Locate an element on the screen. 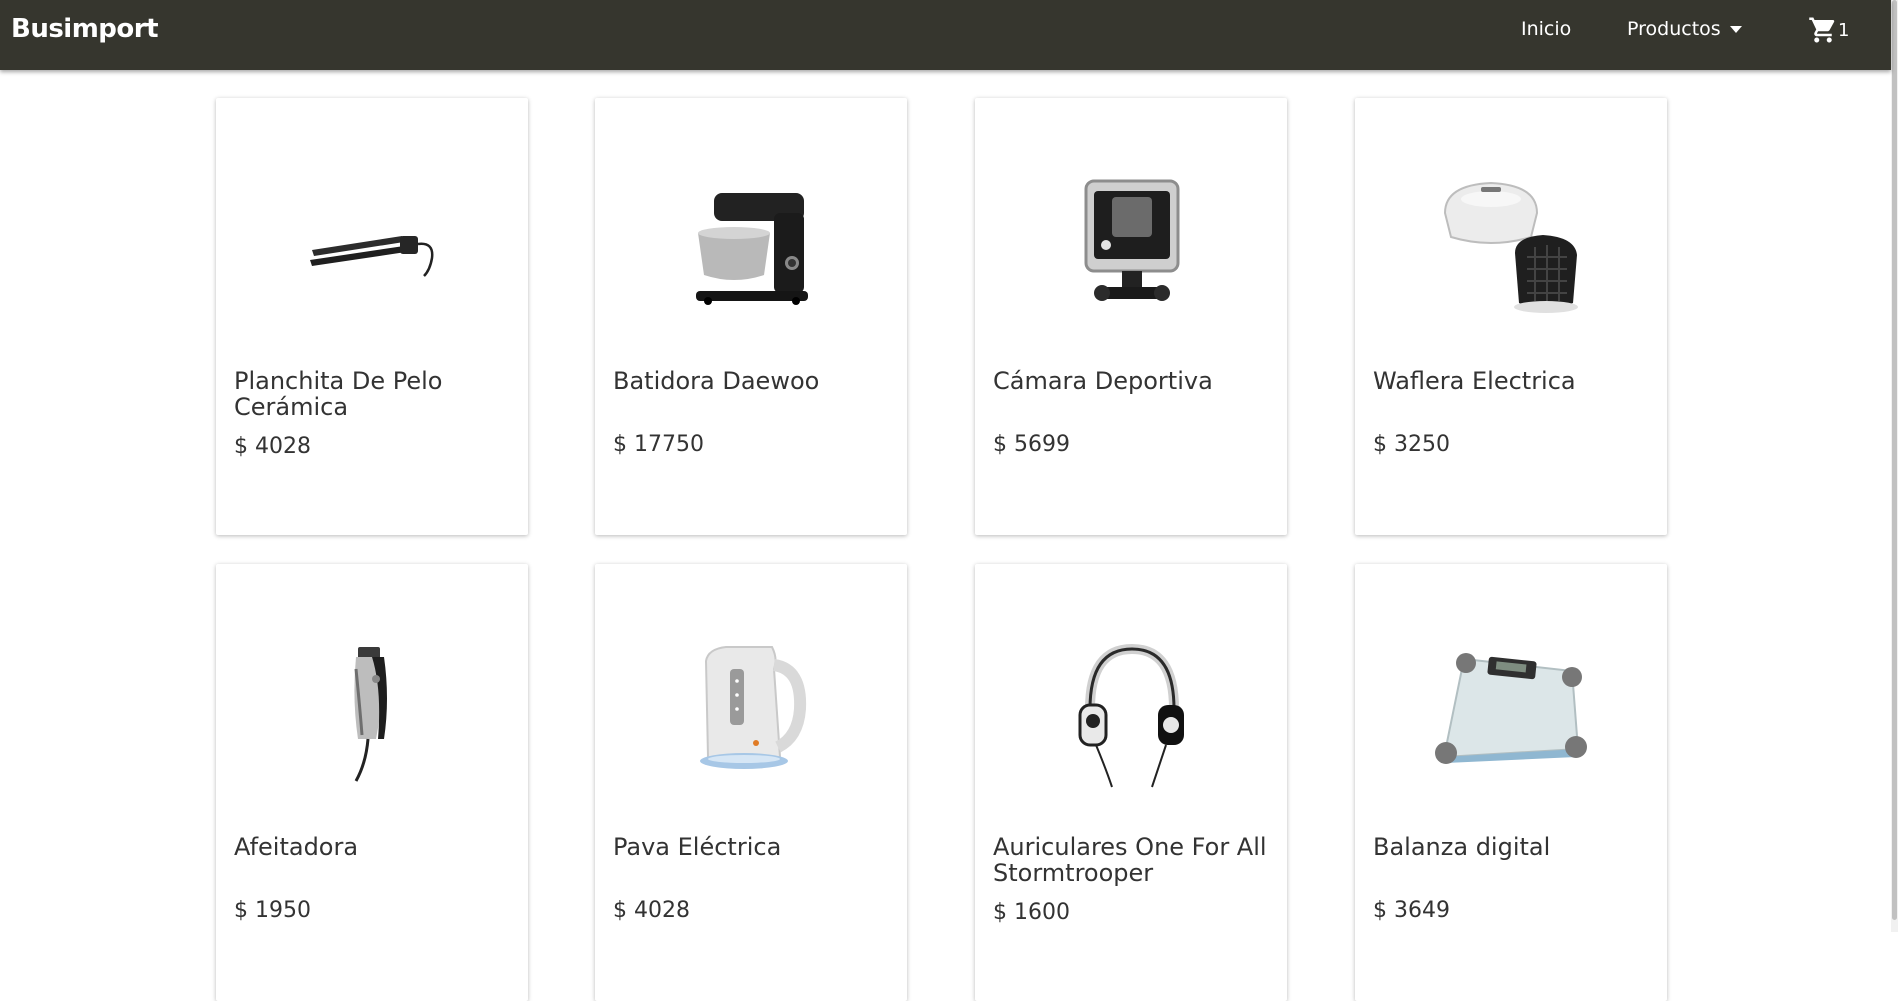 Image resolution: width=1898 pixels, height=1001 pixels. brand-logo: Busimport is located at coordinates (85, 29).